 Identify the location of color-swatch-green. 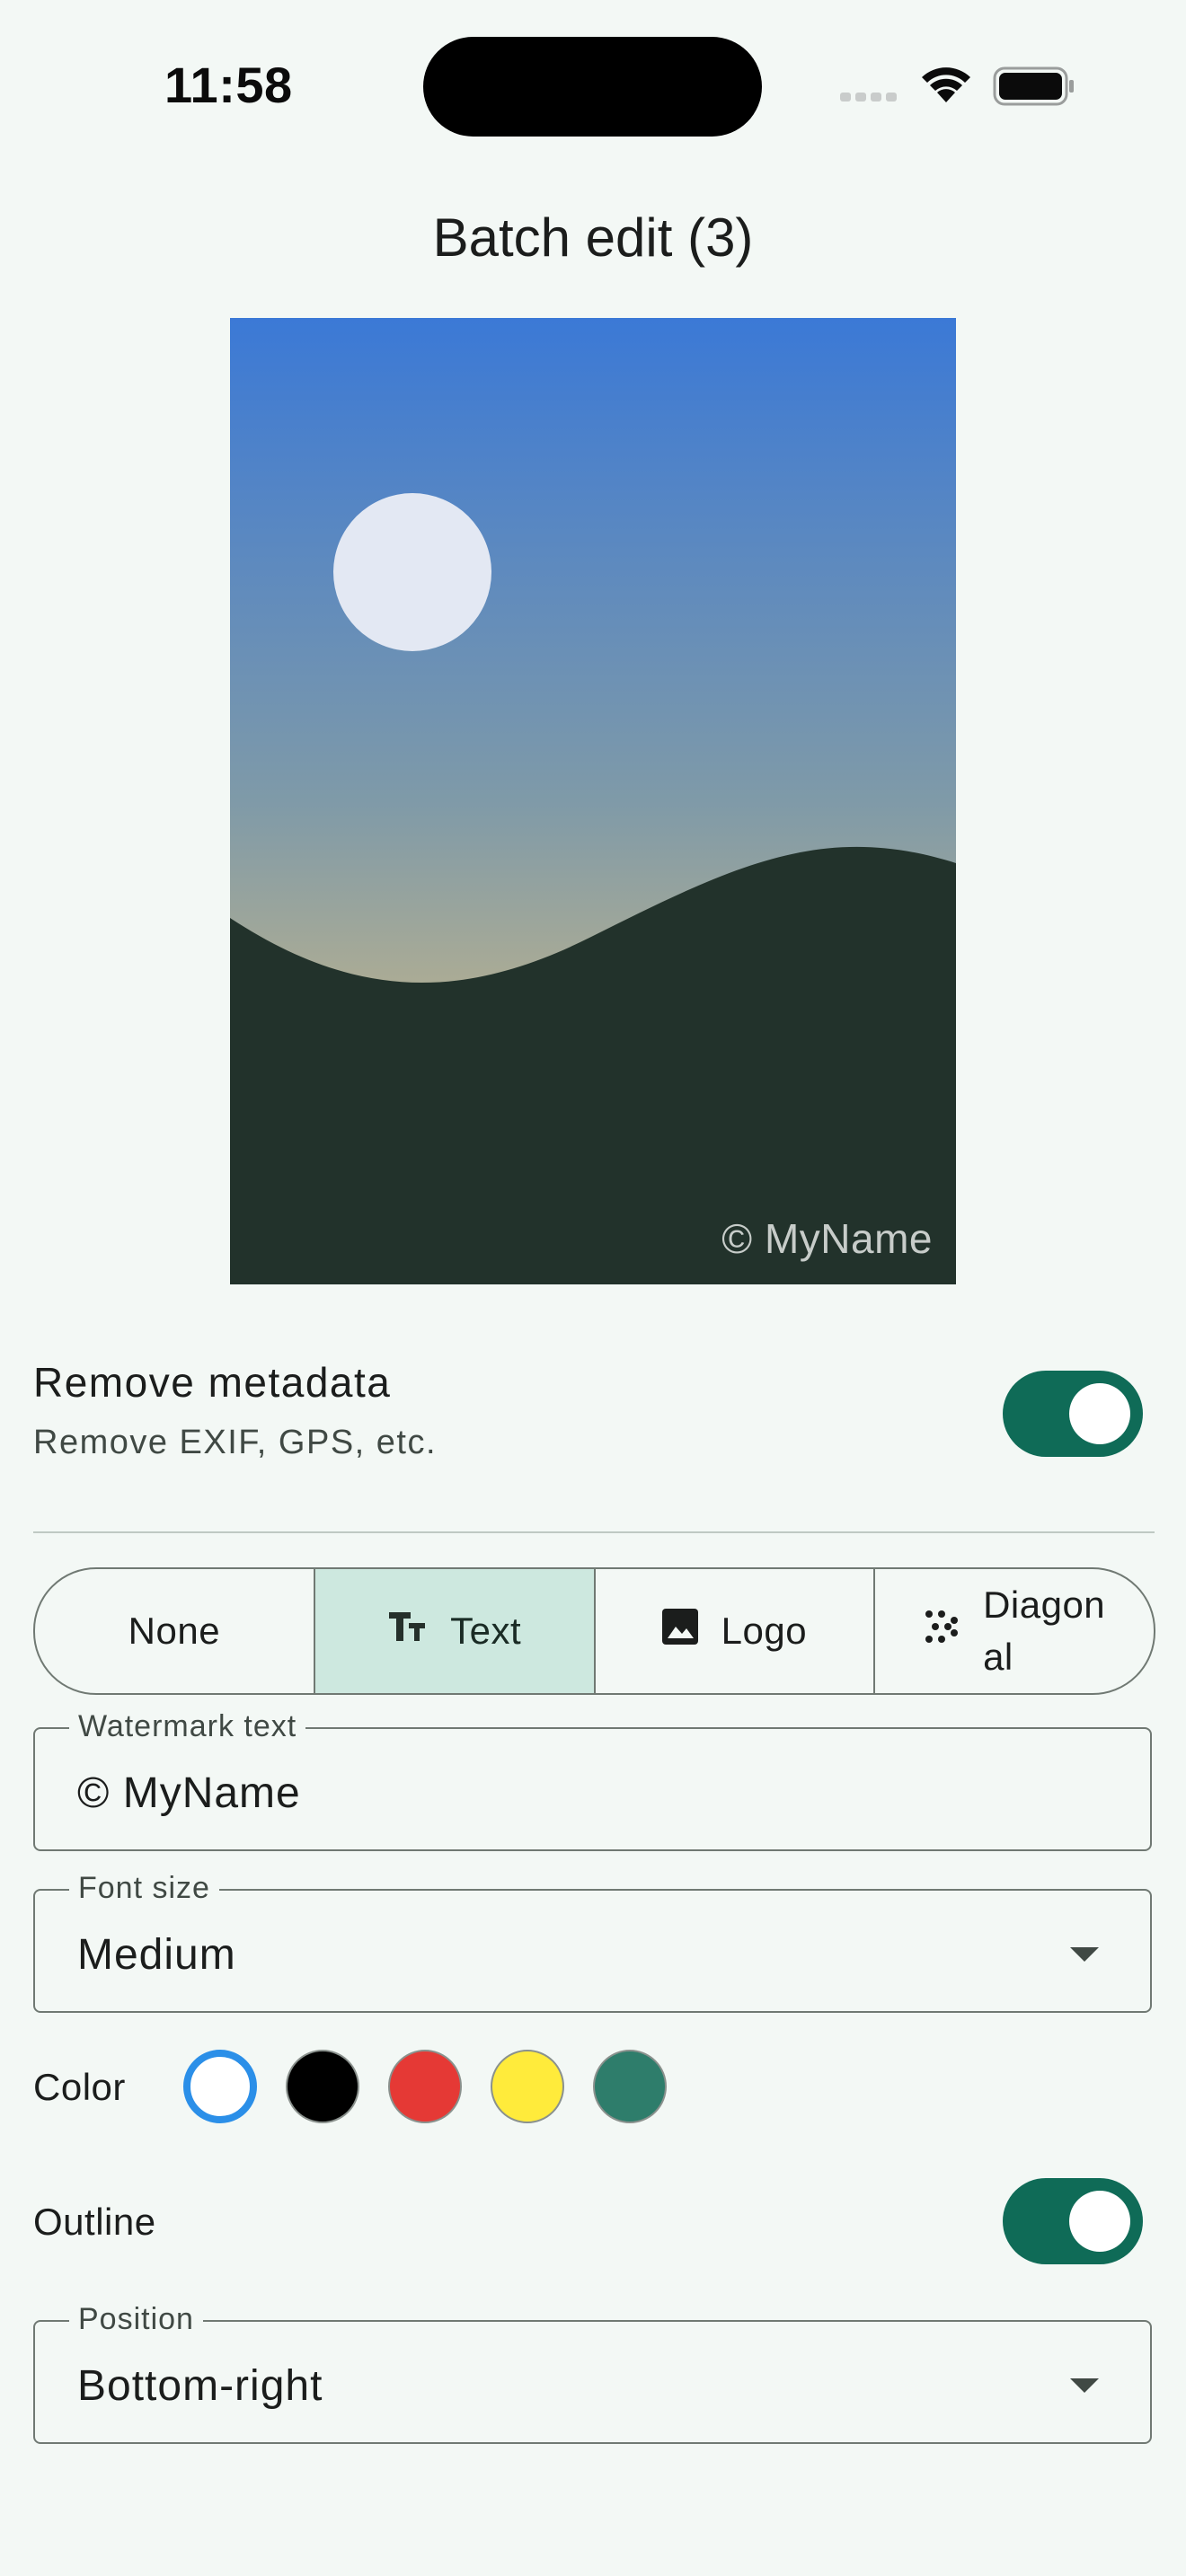
(630, 2086).